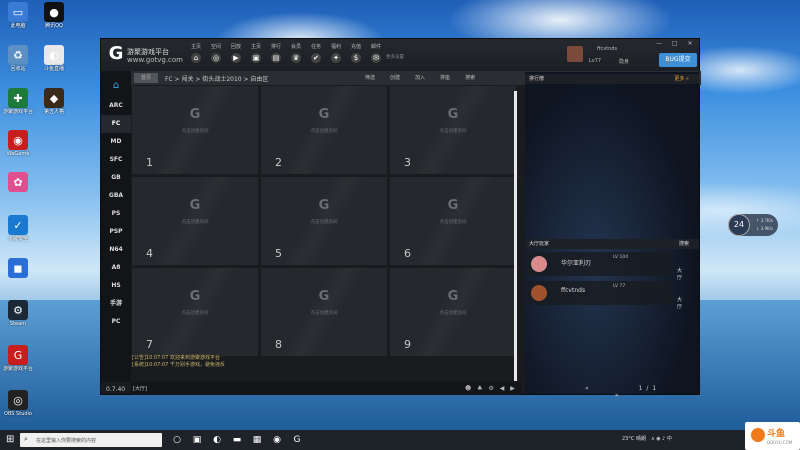 The image size is (800, 450). I want to click on toolbar-item: 邮件 ✉, so click(376, 53).